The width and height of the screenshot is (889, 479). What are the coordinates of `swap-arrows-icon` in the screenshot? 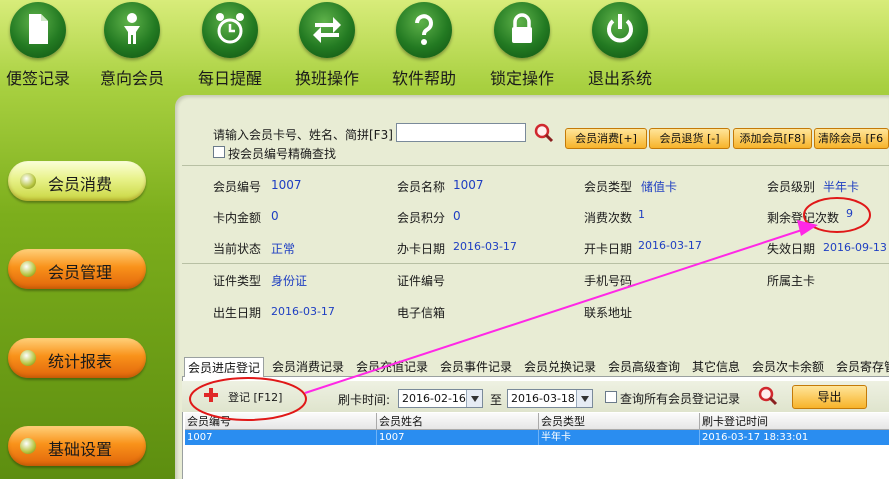 It's located at (327, 30).